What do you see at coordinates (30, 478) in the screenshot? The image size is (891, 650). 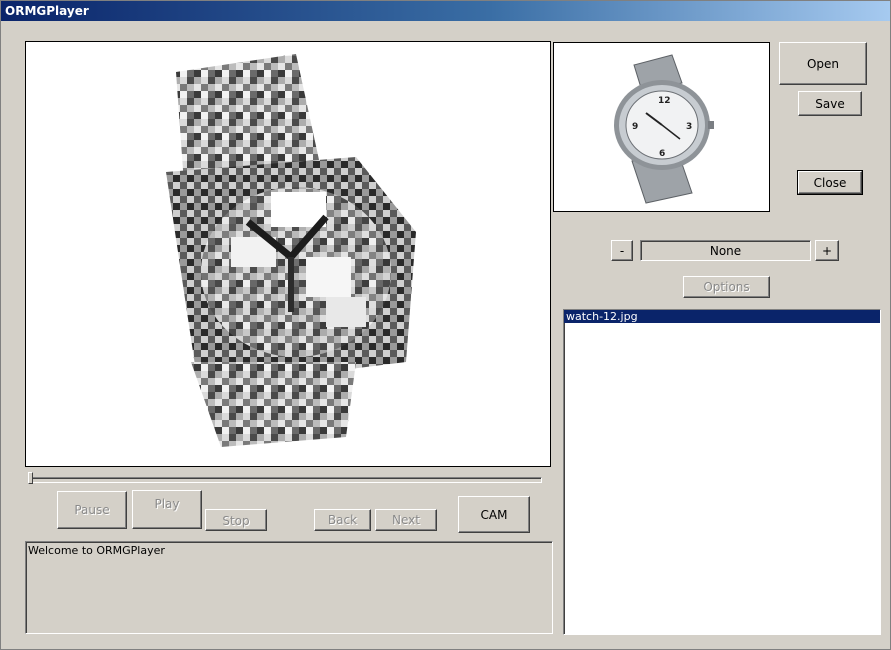 I see `seek-slider-thumb` at bounding box center [30, 478].